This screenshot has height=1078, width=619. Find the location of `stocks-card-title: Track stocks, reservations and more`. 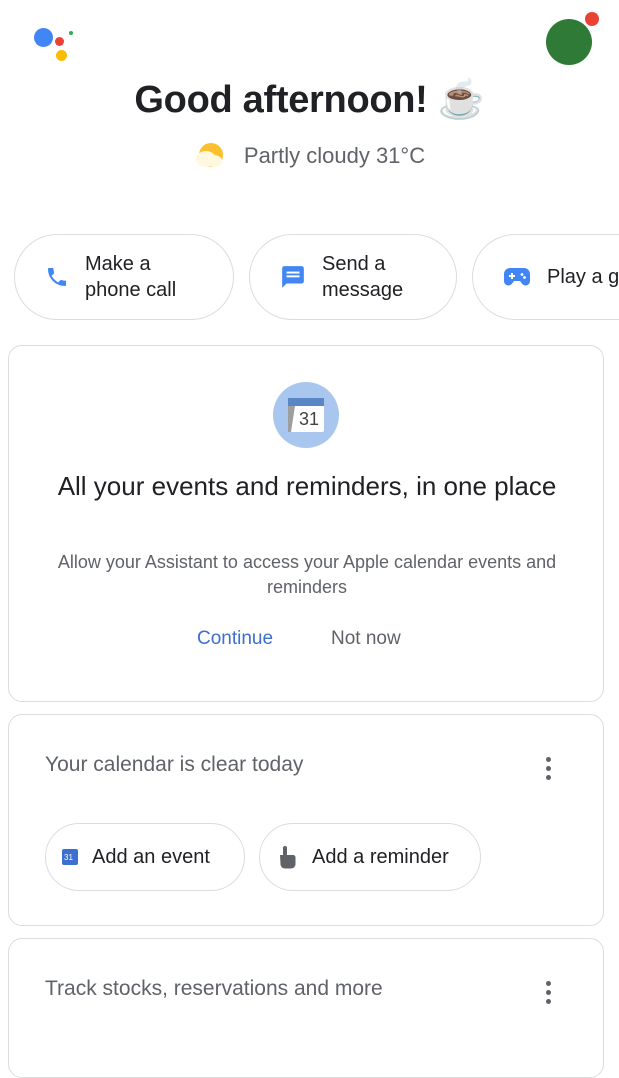

stocks-card-title: Track stocks, reservations and more is located at coordinates (214, 988).